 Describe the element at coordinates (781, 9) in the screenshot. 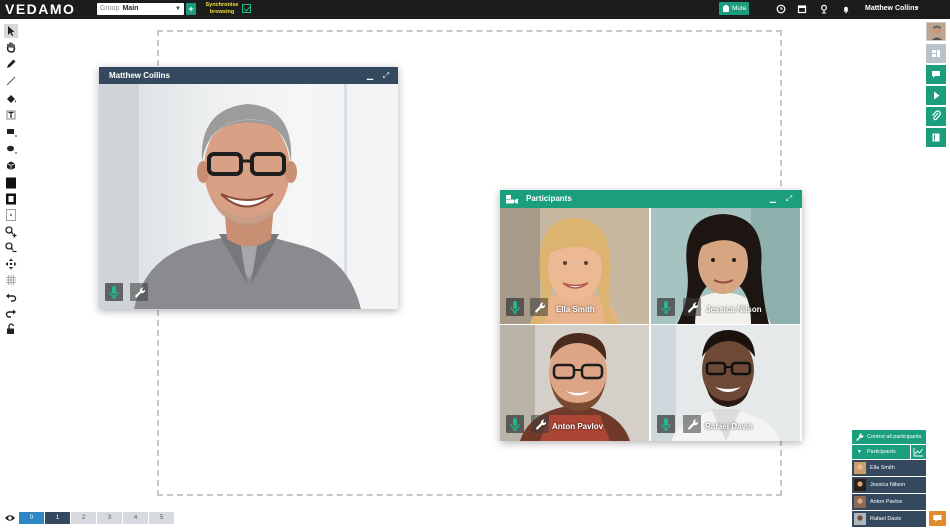

I see `clock-icon` at that location.